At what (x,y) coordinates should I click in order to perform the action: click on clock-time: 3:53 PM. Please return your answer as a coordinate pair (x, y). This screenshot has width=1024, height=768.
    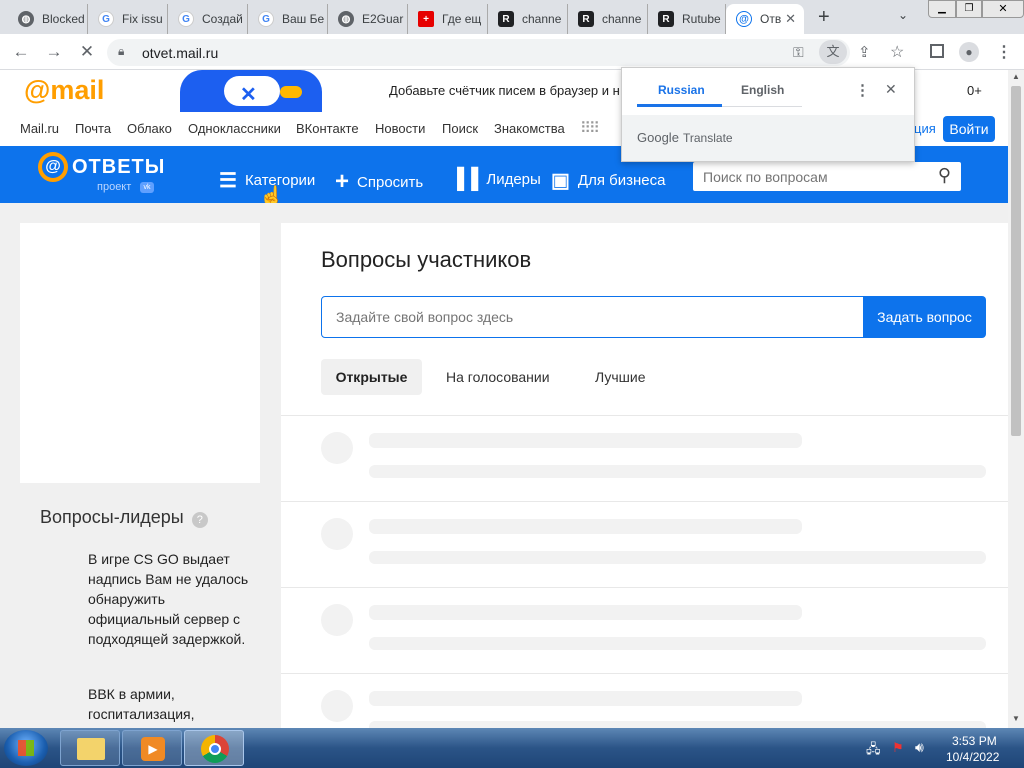
    Looking at the image, I should click on (974, 741).